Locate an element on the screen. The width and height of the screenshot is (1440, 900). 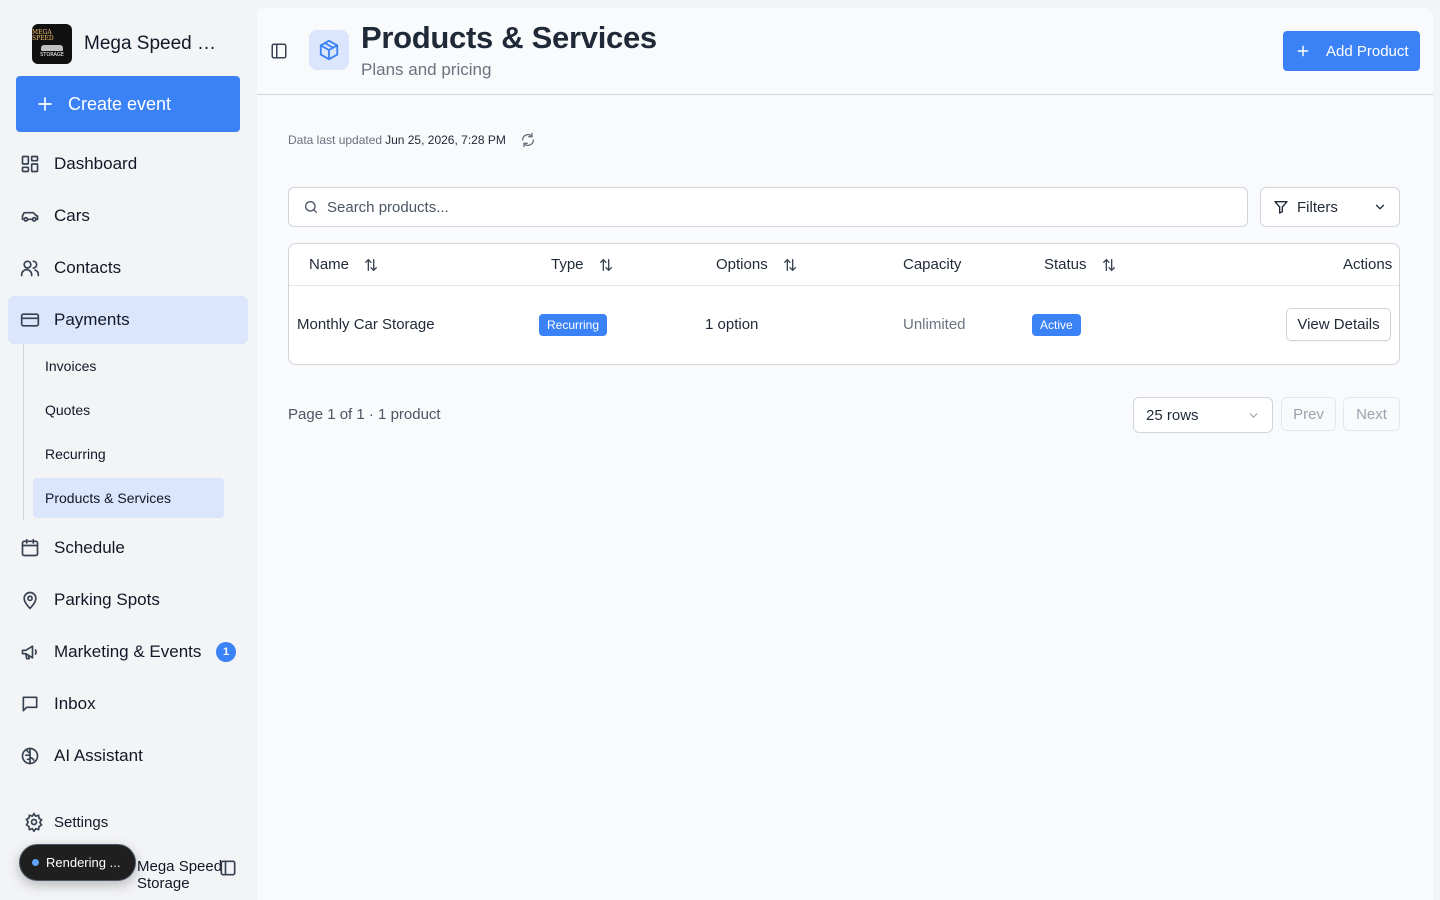
pagination-info: Page 1 of 1 · 1 product is located at coordinates (364, 414).